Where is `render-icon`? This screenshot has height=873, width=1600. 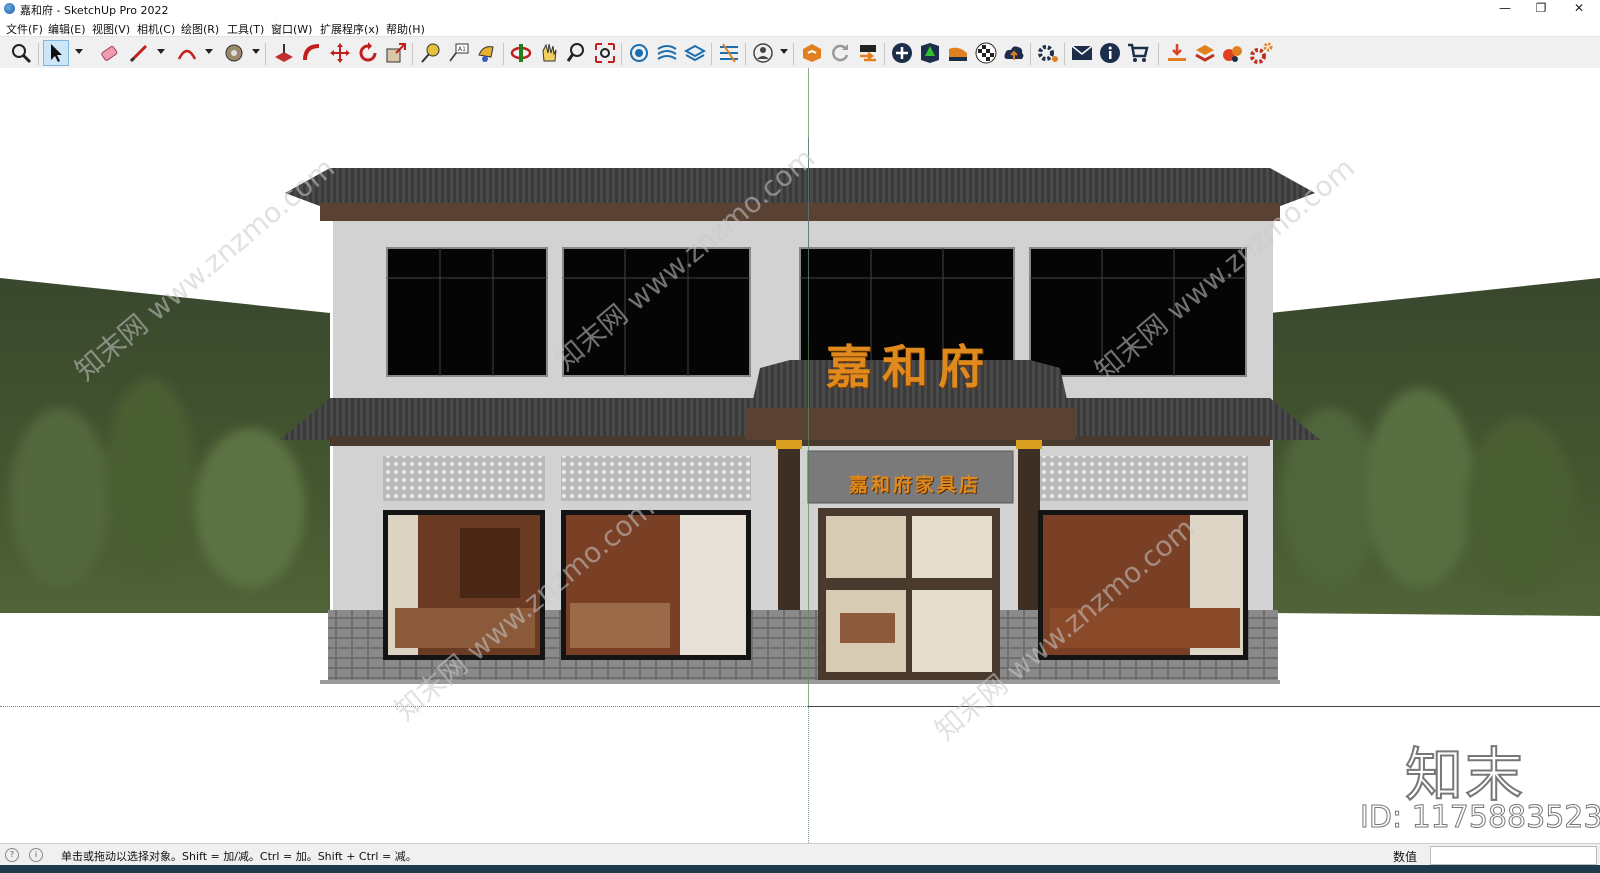 render-icon is located at coordinates (1233, 53).